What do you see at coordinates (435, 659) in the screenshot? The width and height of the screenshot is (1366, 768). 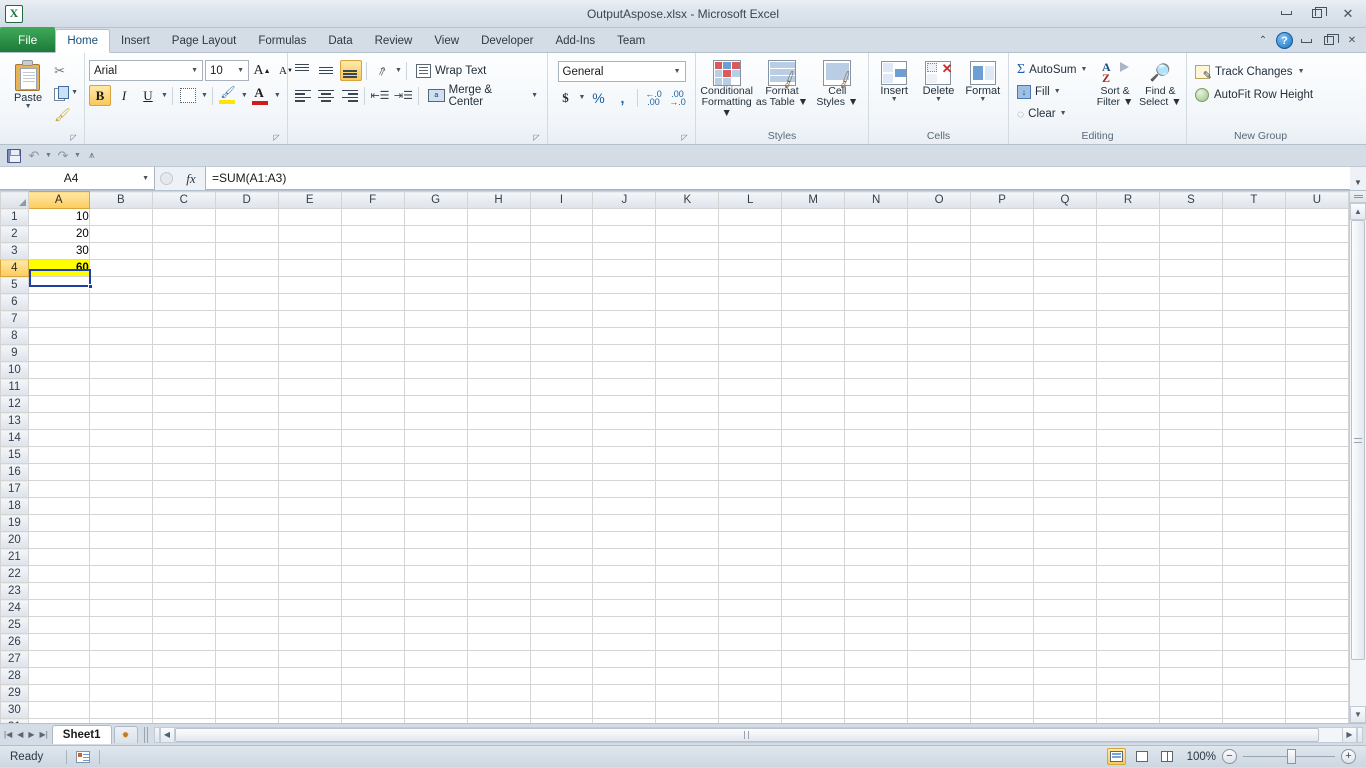 I see `cell-G27` at bounding box center [435, 659].